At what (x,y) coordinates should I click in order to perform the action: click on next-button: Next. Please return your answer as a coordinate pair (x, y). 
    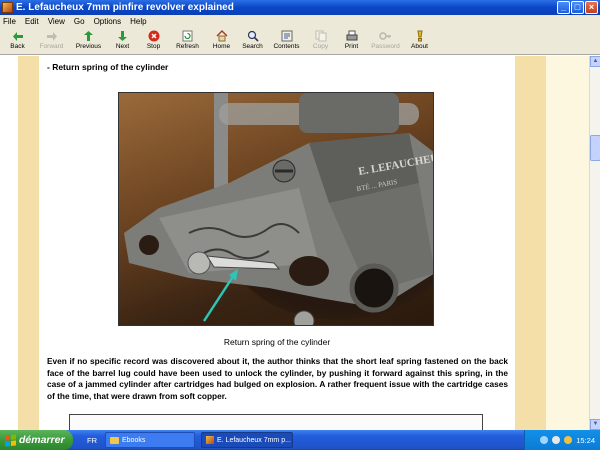
    Looking at the image, I should click on (122, 41).